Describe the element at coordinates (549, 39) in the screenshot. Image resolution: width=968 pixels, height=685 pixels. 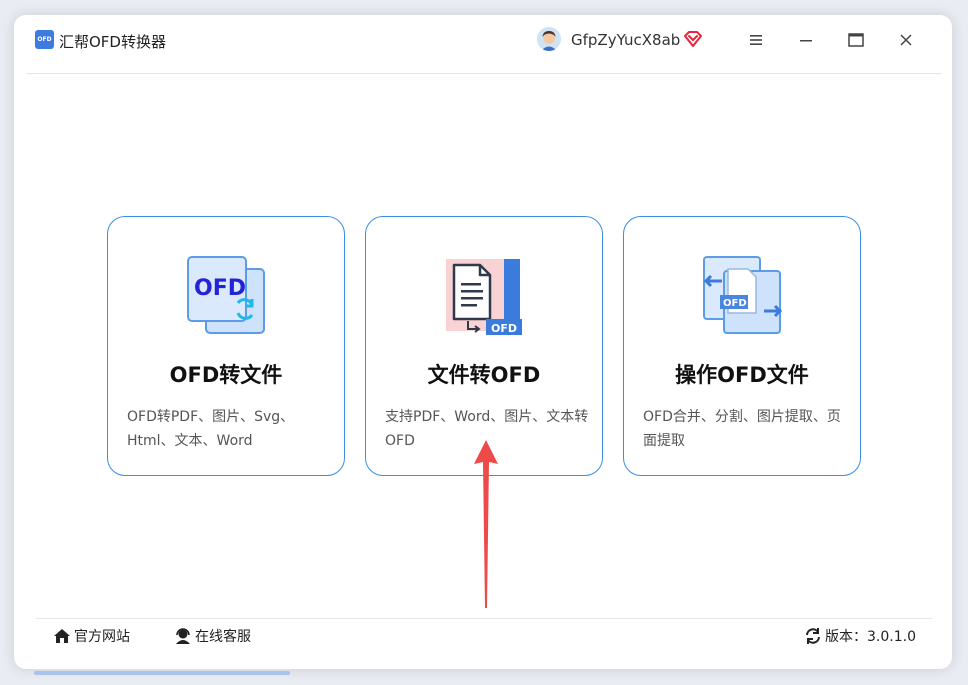
I see `avatar` at that location.